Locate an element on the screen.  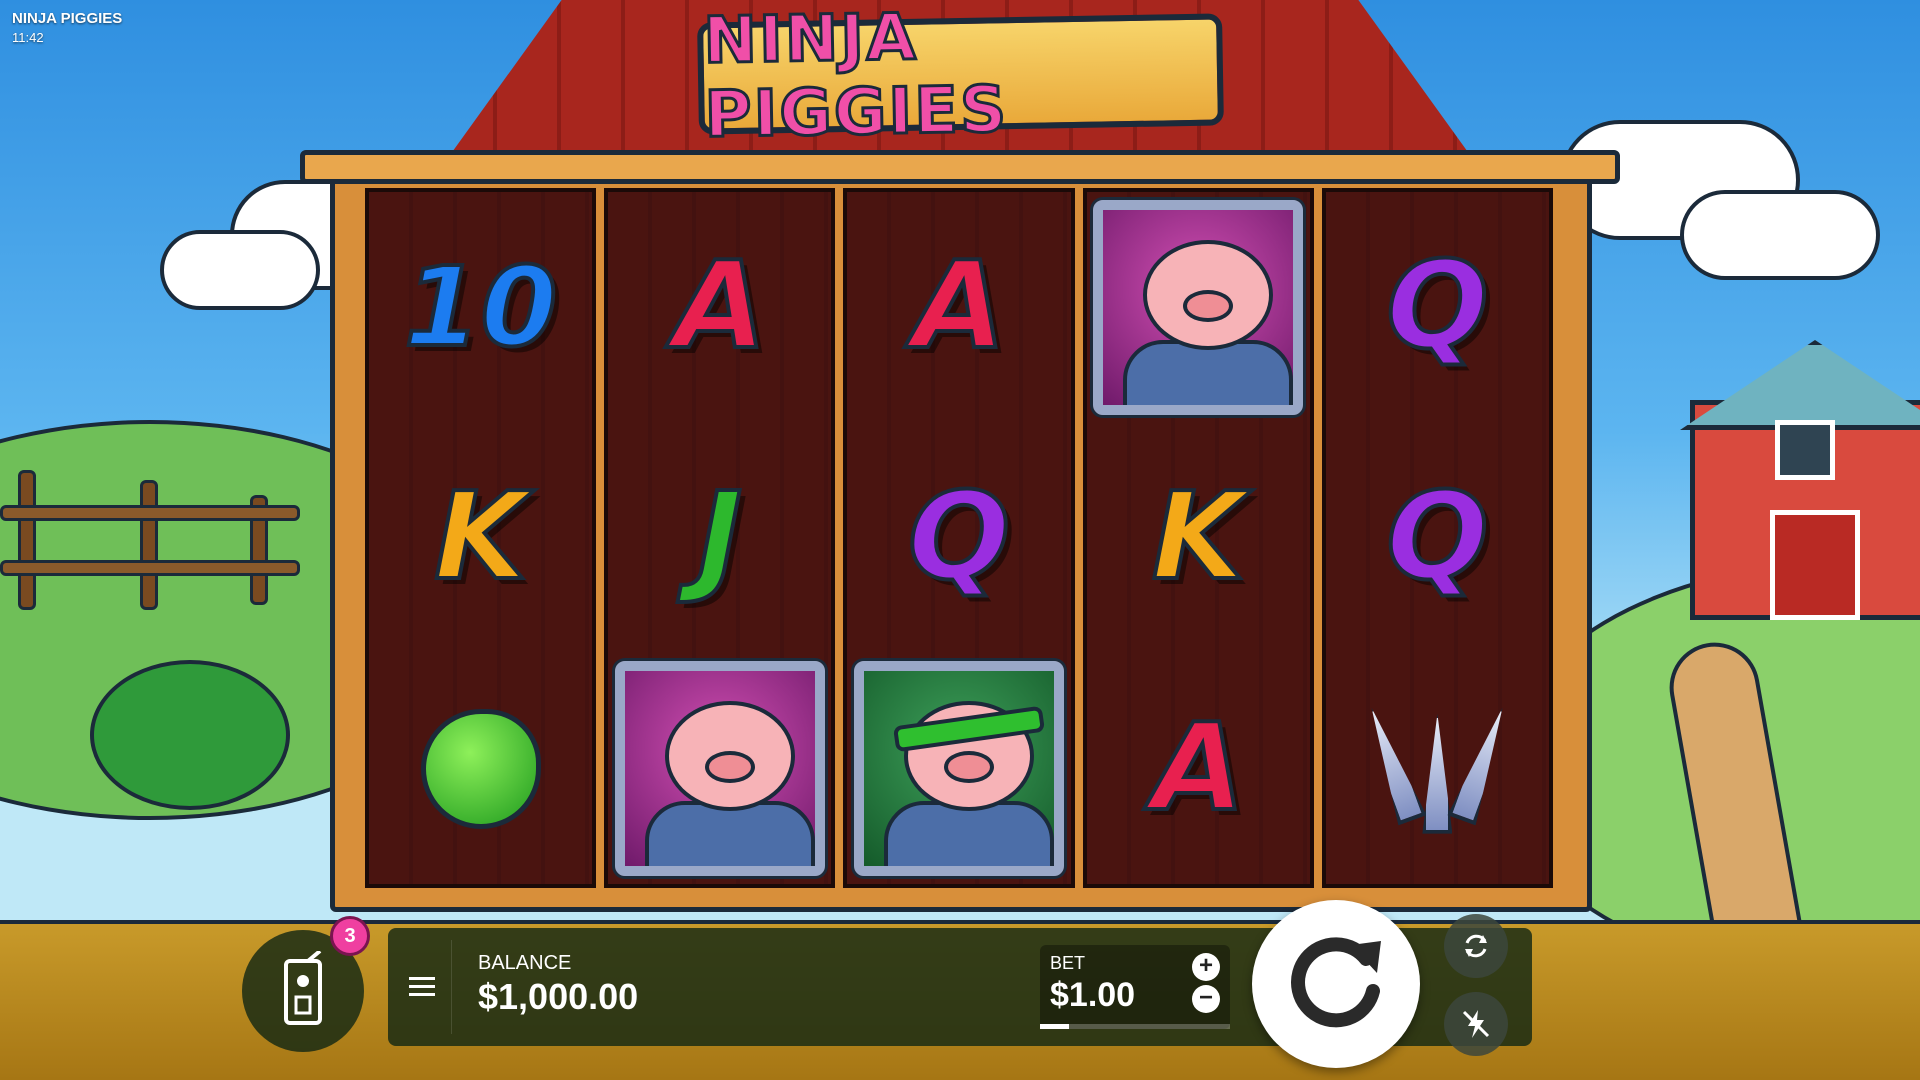
apple-icon is located at coordinates (480, 768).